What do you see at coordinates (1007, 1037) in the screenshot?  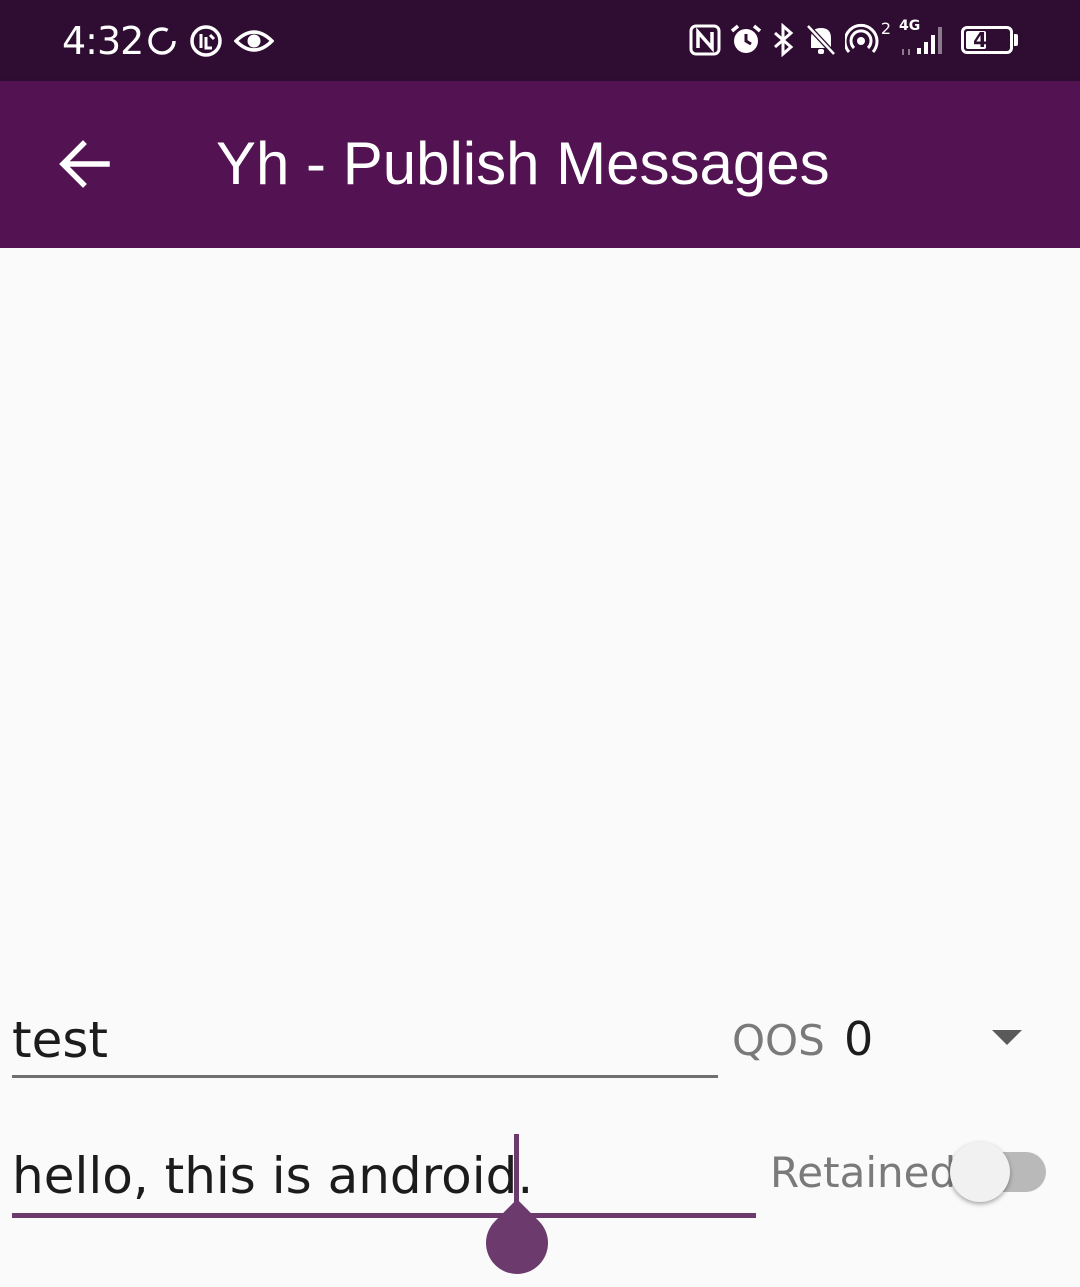 I see `dropdown-arrow-icon` at bounding box center [1007, 1037].